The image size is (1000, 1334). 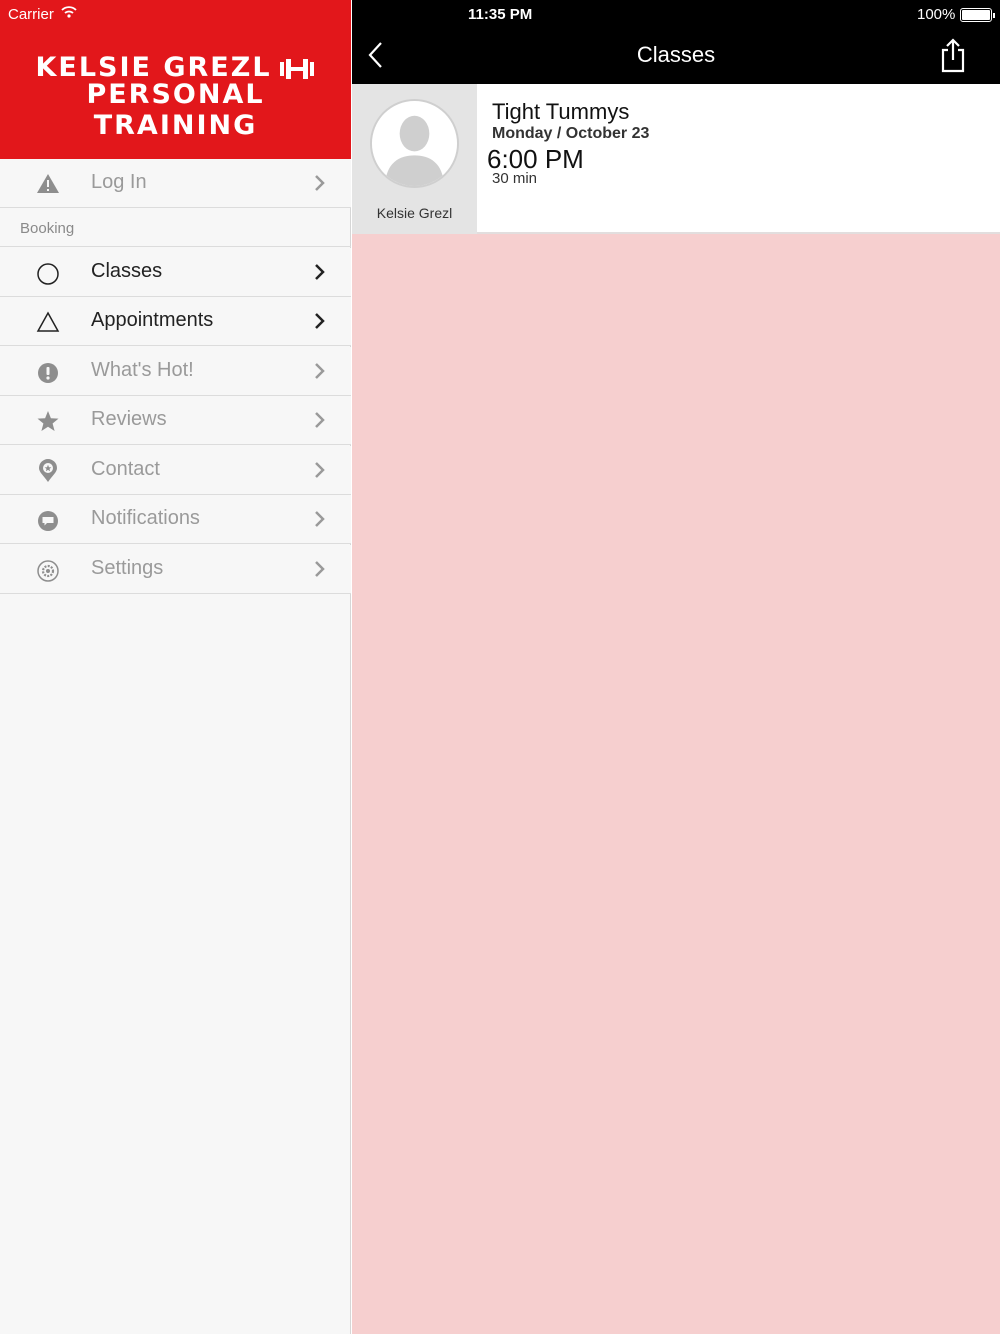 I want to click on sidebar-item-label: Notifications, so click(x=145, y=518).